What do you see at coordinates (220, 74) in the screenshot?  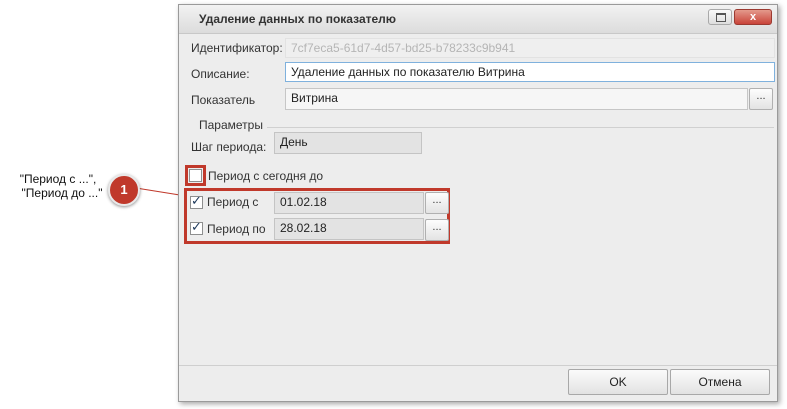 I see `description-label: Описание:` at bounding box center [220, 74].